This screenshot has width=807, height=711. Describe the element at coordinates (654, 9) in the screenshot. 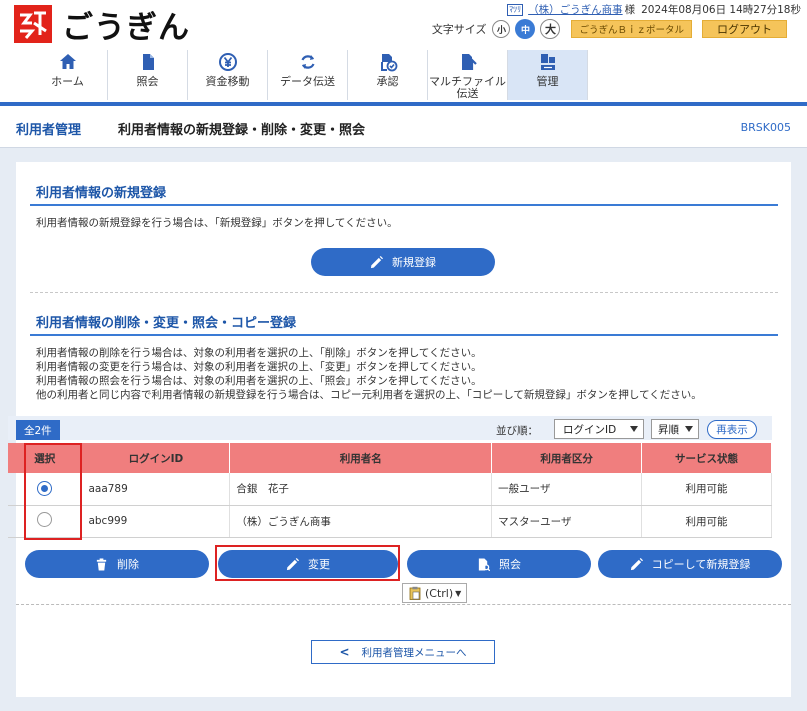

I see `user-info: ﾏﾂﾘ （株）ごうぎん商事 様 2024年08月06日 14時27分18秒` at that location.